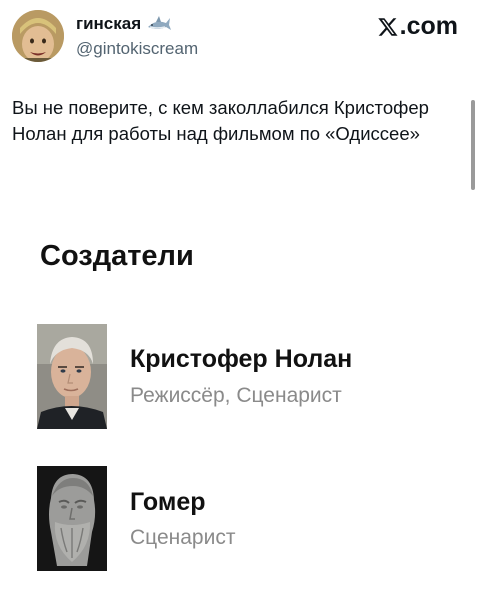 Image resolution: width=478 pixels, height=600 pixels. Describe the element at coordinates (168, 502) in the screenshot. I see `person-name: Гомер` at that location.